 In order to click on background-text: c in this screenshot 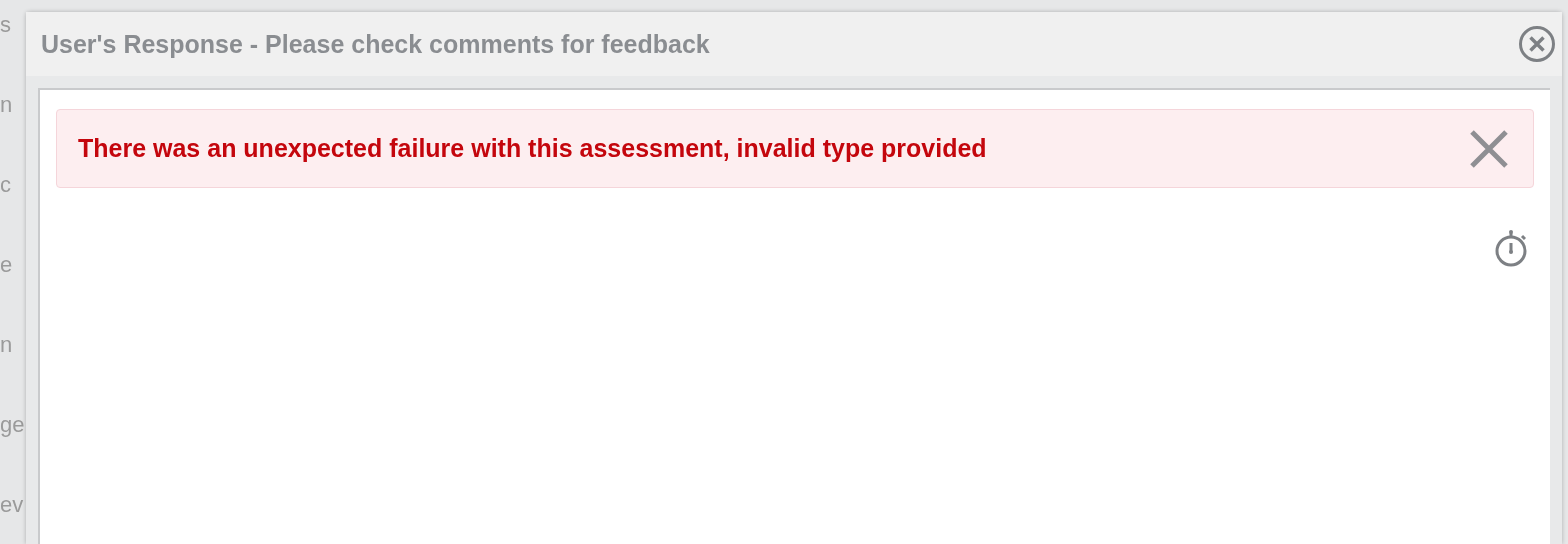, I will do `click(6, 185)`.